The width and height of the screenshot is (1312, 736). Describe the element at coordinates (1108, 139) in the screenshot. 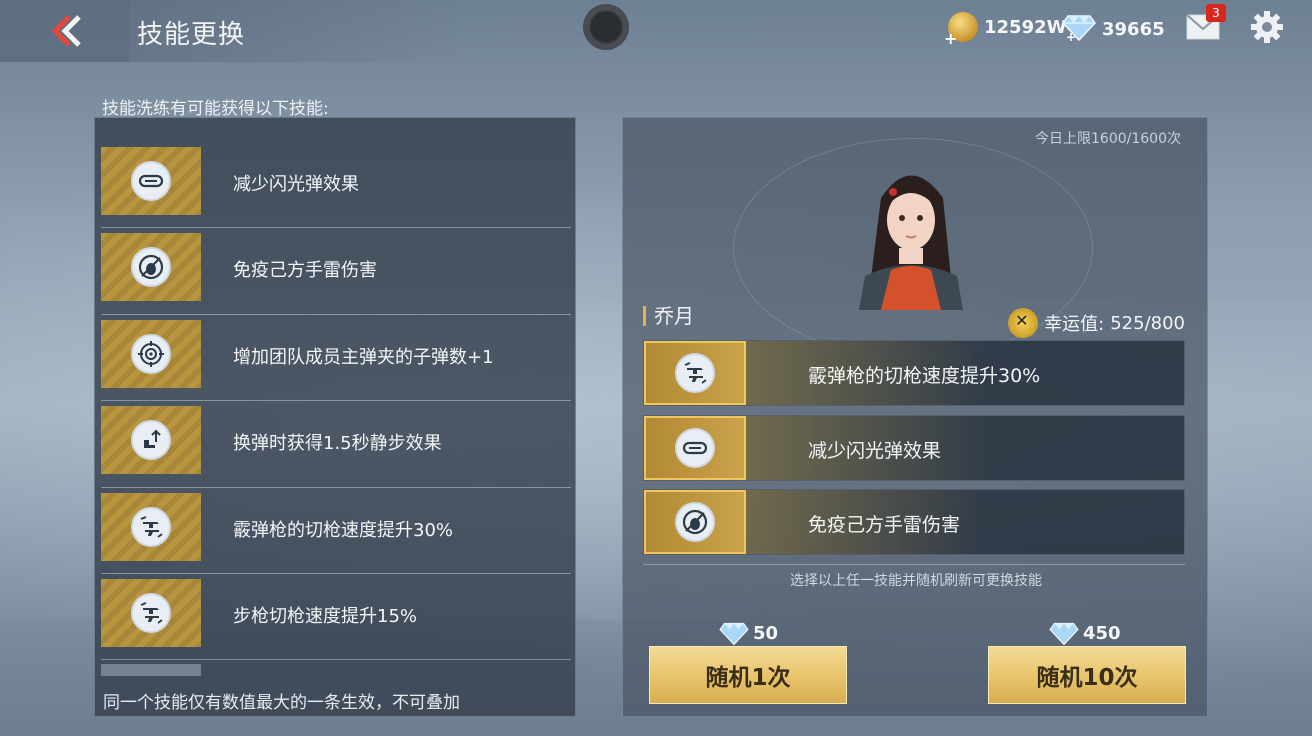

I see `daily-limit: 今日上限1600/1600次` at that location.